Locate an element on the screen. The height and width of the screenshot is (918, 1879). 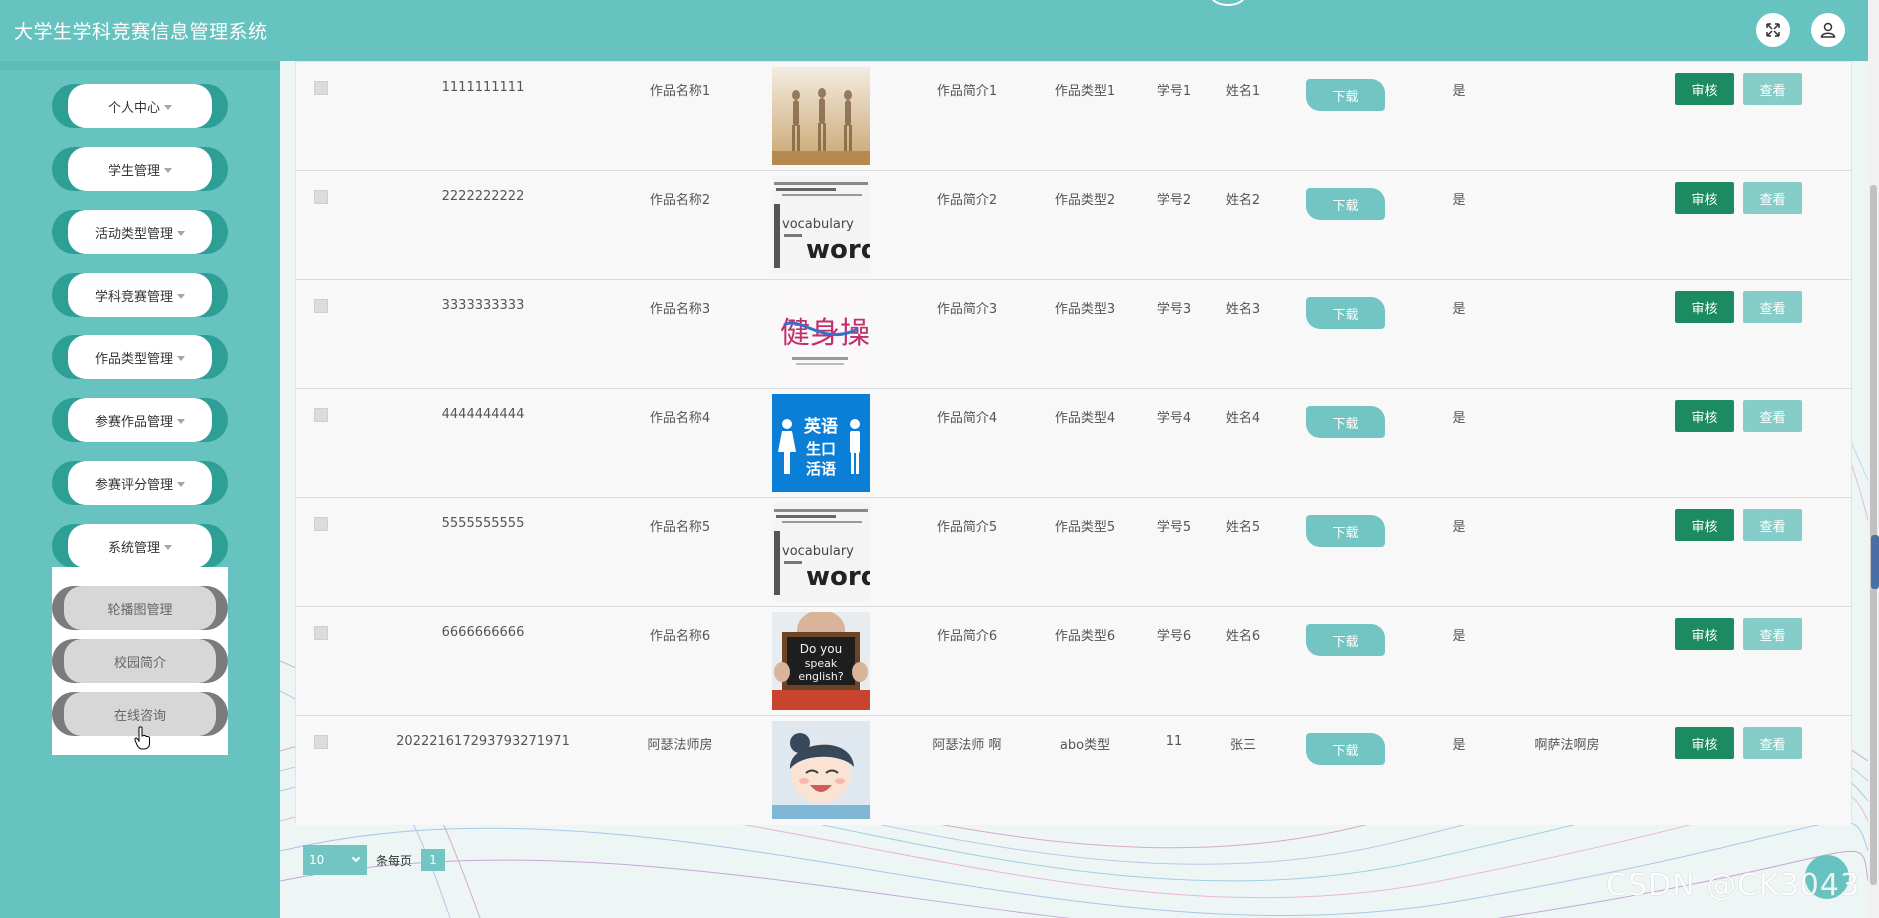
sidebar-item-work-type-management: 作品类型管理 is located at coordinates (140, 357).